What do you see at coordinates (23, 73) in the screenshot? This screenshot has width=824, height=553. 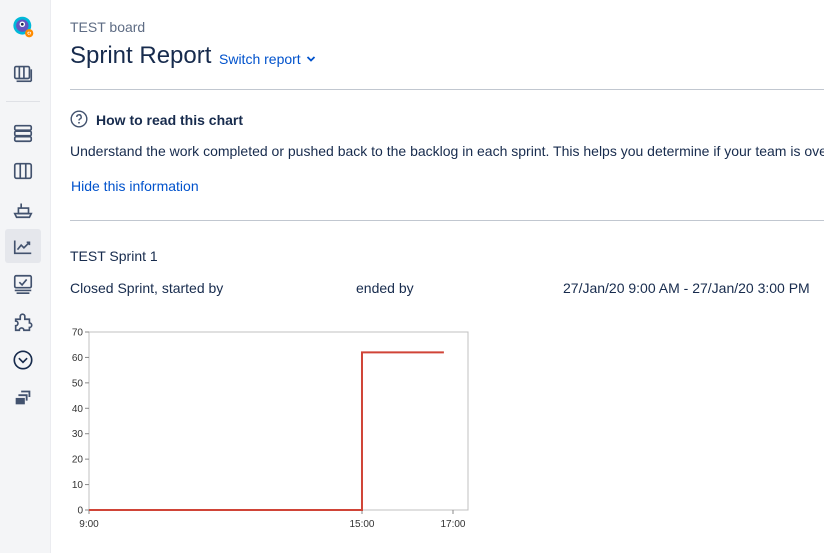 I see `board-icon` at bounding box center [23, 73].